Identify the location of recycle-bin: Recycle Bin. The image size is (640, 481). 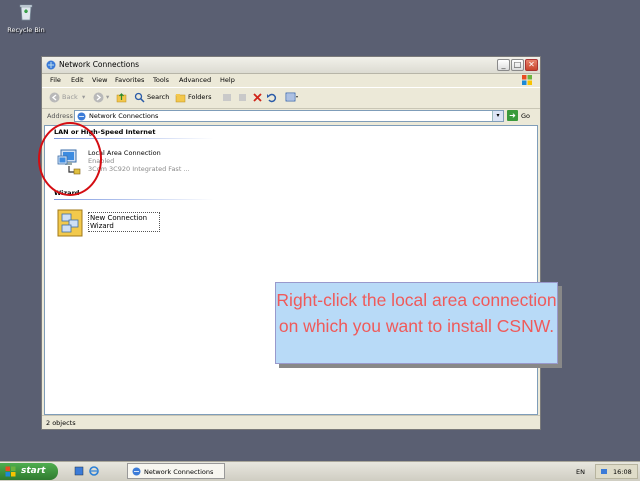
(26, 18).